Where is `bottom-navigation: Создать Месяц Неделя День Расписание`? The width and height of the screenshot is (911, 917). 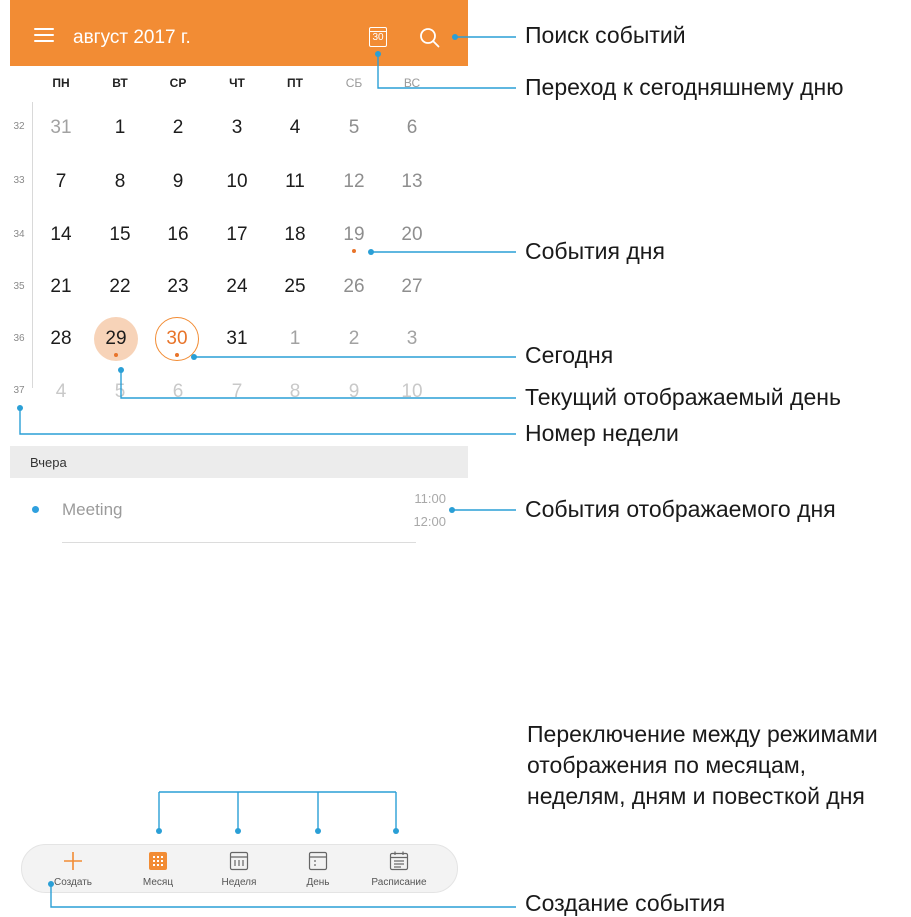
bottom-navigation: Создать Месяц Неделя День Расписание is located at coordinates (239, 868).